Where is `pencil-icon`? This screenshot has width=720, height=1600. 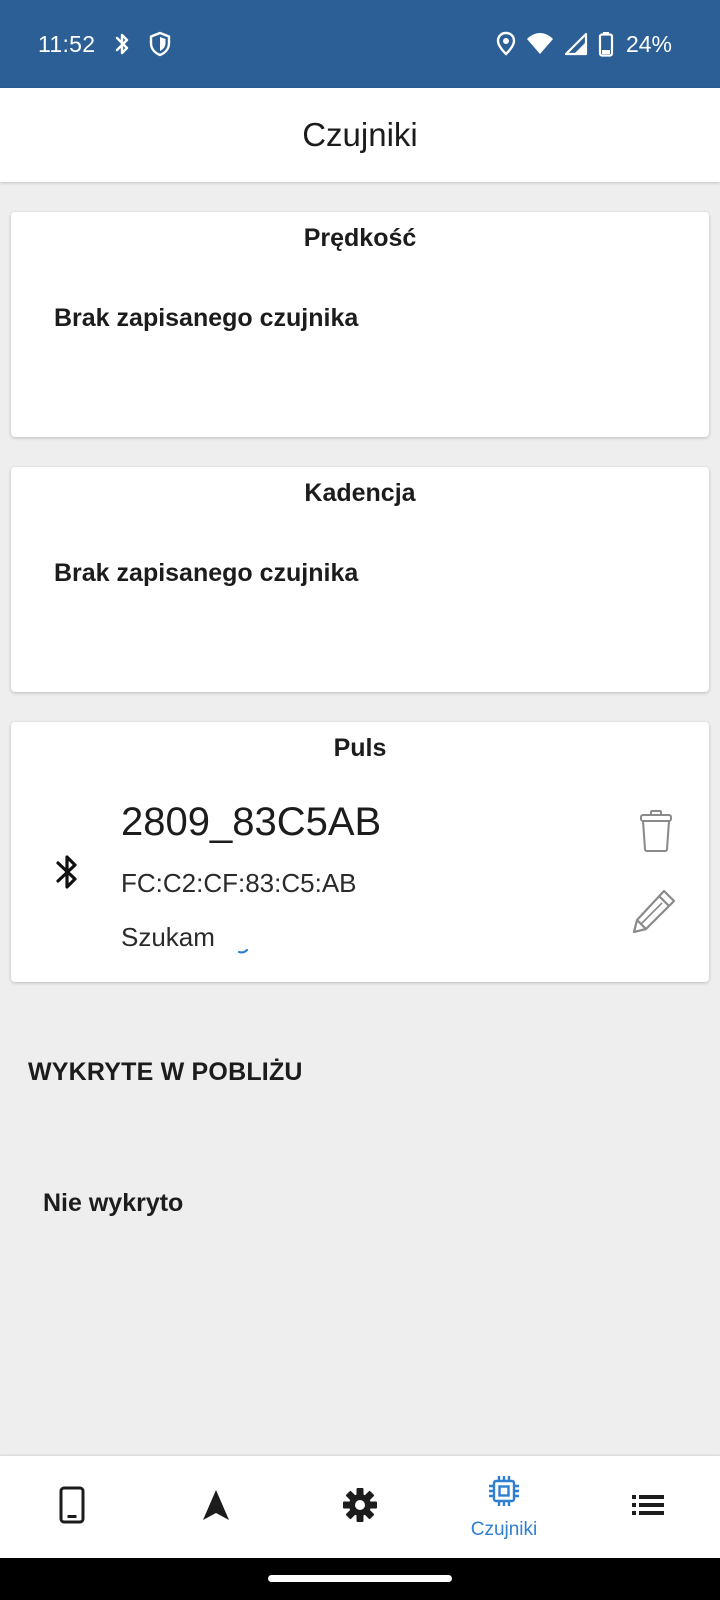
pencil-icon is located at coordinates (654, 913).